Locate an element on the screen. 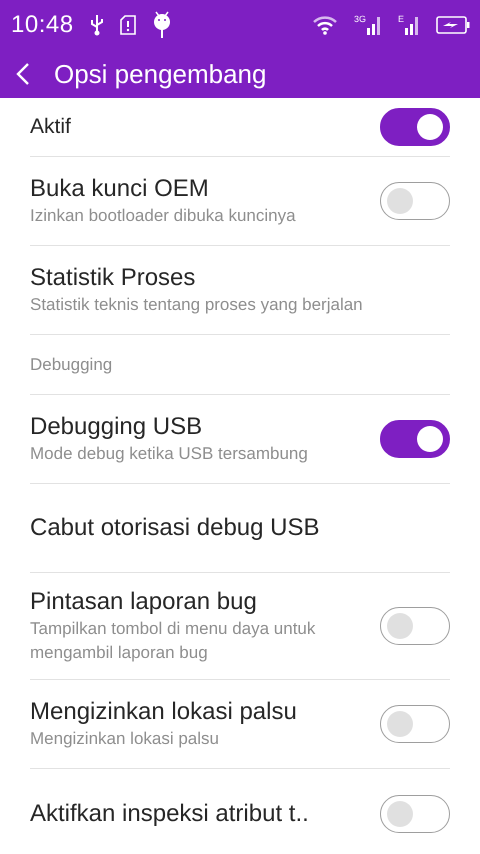 Image resolution: width=480 pixels, height=854 pixels. setting-title: Mengizinkan lokasi palsu is located at coordinates (163, 712).